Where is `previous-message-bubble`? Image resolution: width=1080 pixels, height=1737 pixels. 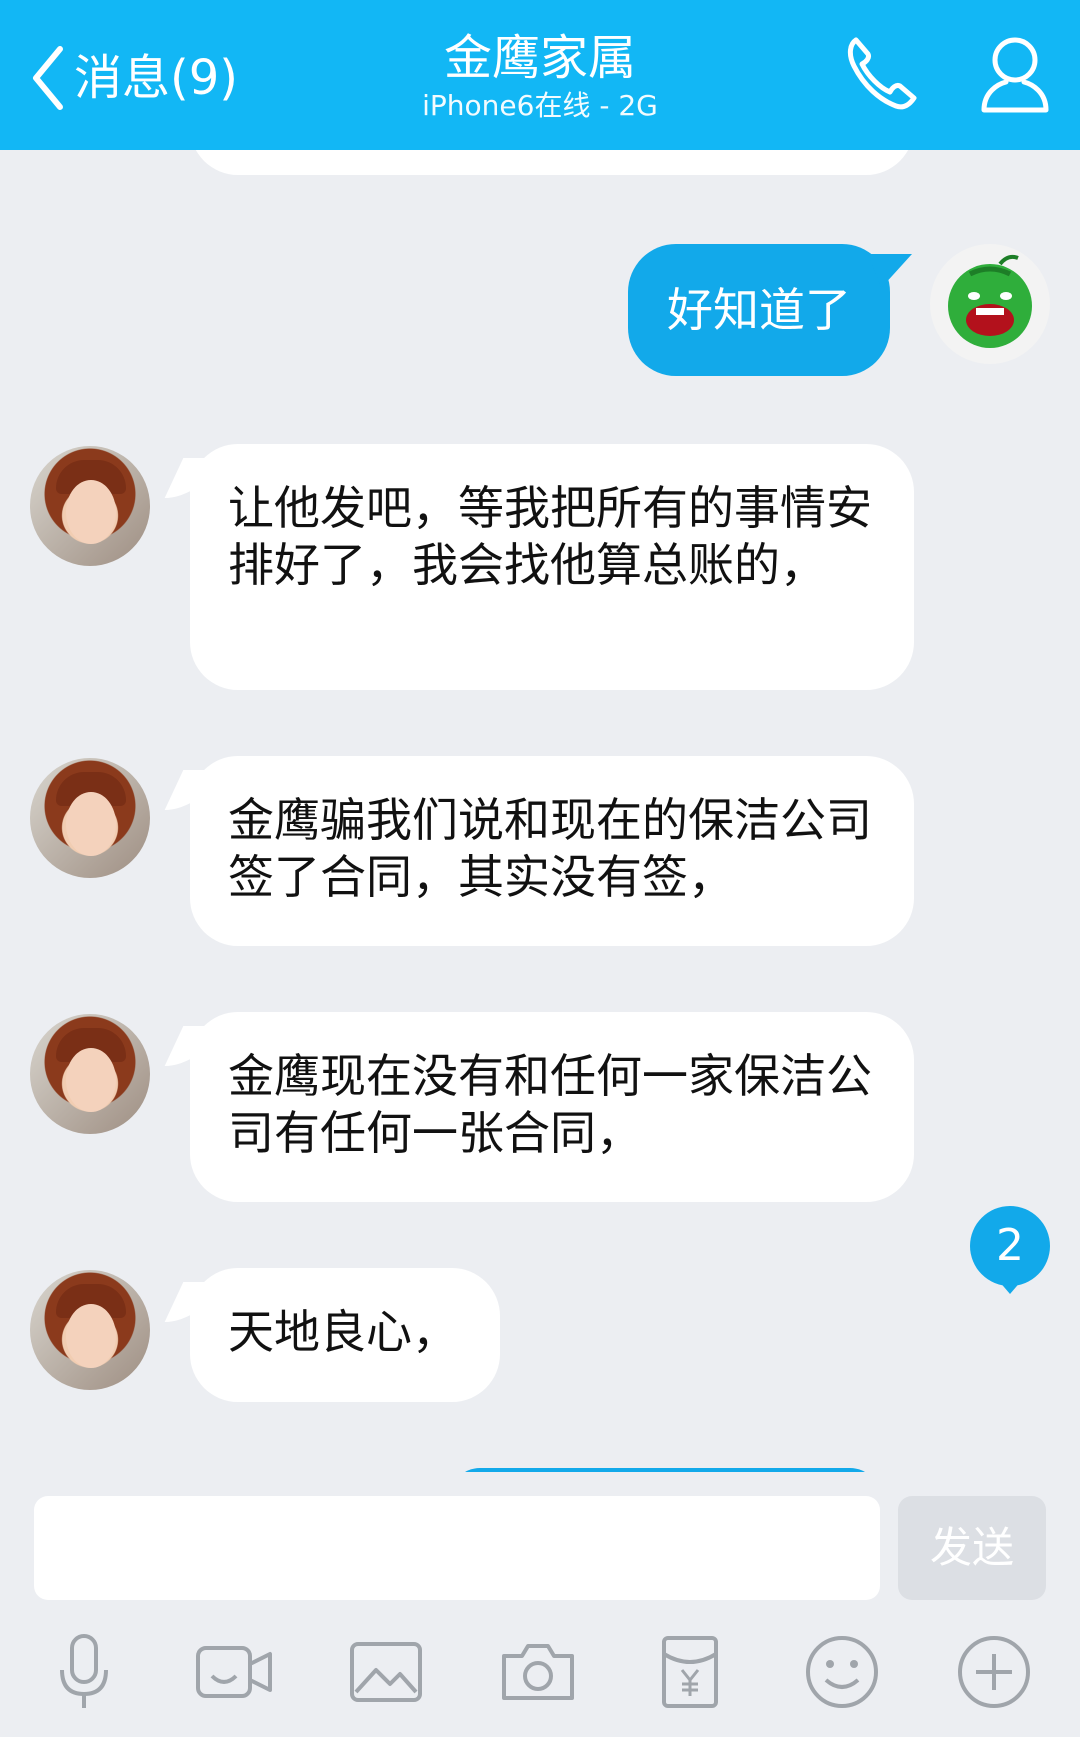 previous-message-bubble is located at coordinates (552, 162).